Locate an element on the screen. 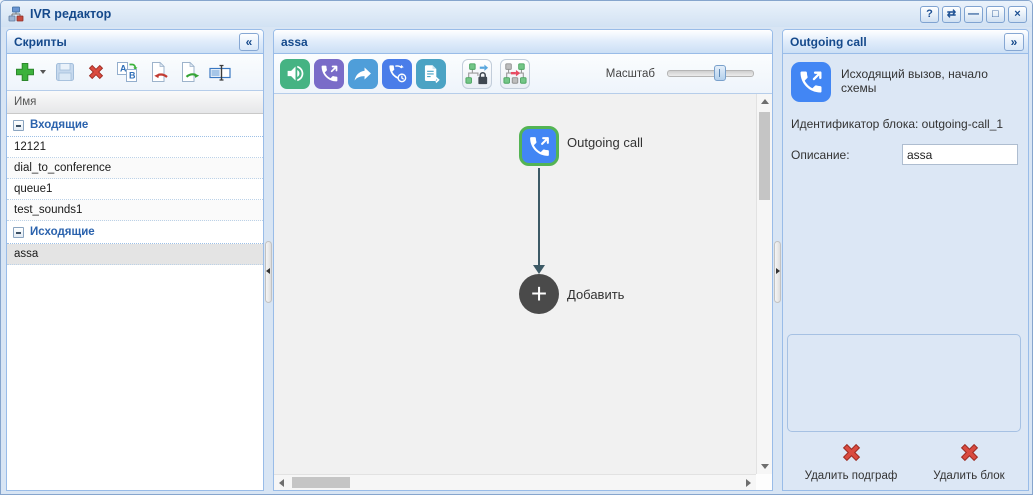  edge-line is located at coordinates (539, 218).